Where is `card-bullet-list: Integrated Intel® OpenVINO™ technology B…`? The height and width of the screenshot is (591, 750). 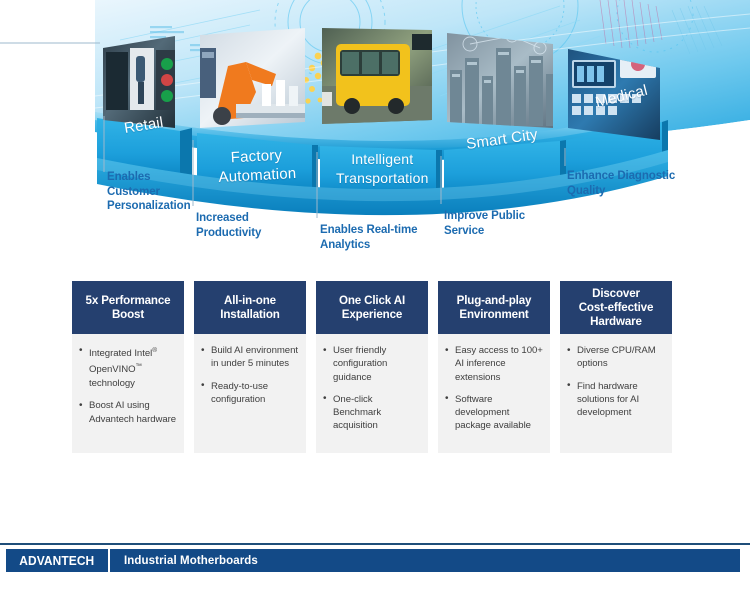
card-bullet-list: Integrated Intel® OpenVINO™ technology B… is located at coordinates (127, 384).